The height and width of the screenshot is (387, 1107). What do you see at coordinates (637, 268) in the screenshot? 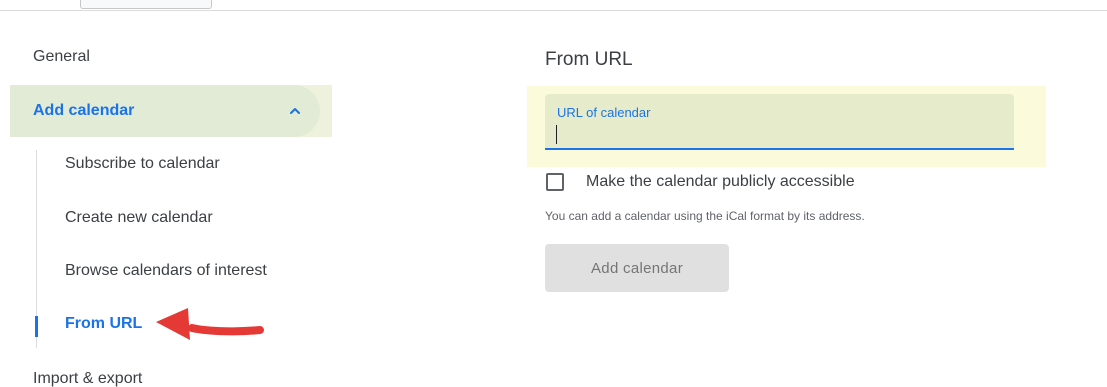
I see `add-calendar-button: Add calendar` at bounding box center [637, 268].